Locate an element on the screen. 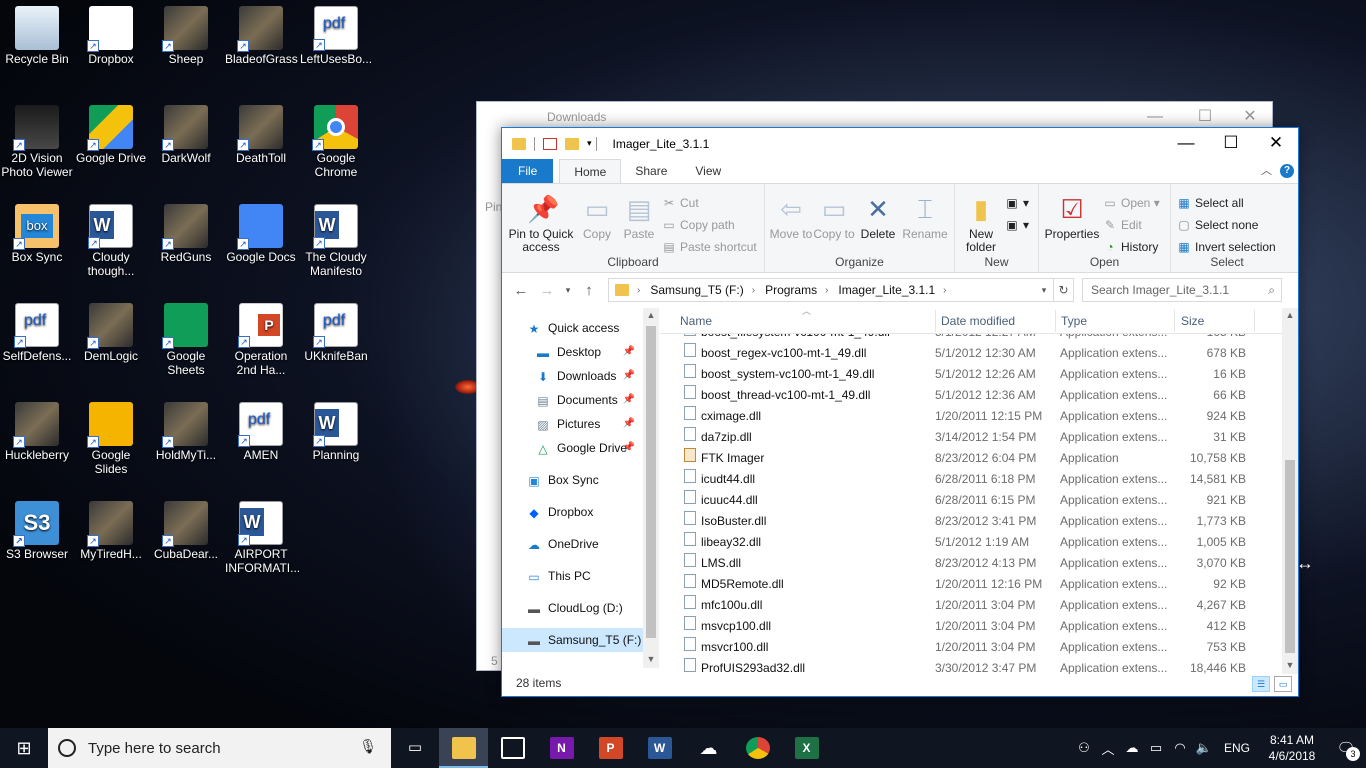 Image resolution: width=1366 pixels, height=768 pixels. nav-item-documents: ▤ Documents 📌 is located at coordinates (572, 400).